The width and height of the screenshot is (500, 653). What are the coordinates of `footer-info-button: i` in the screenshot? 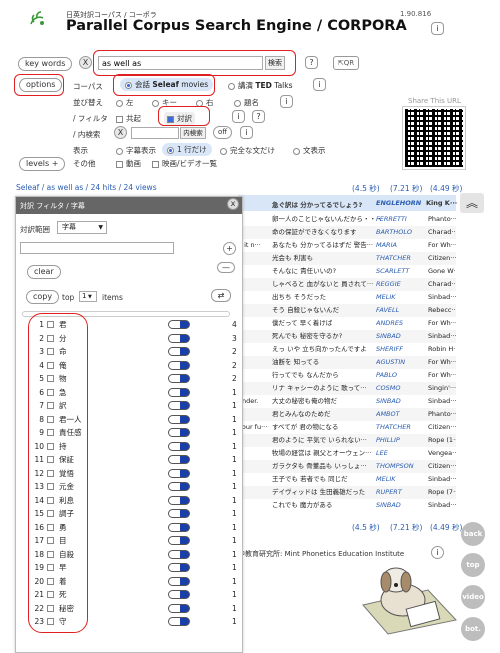 It's located at (437, 552).